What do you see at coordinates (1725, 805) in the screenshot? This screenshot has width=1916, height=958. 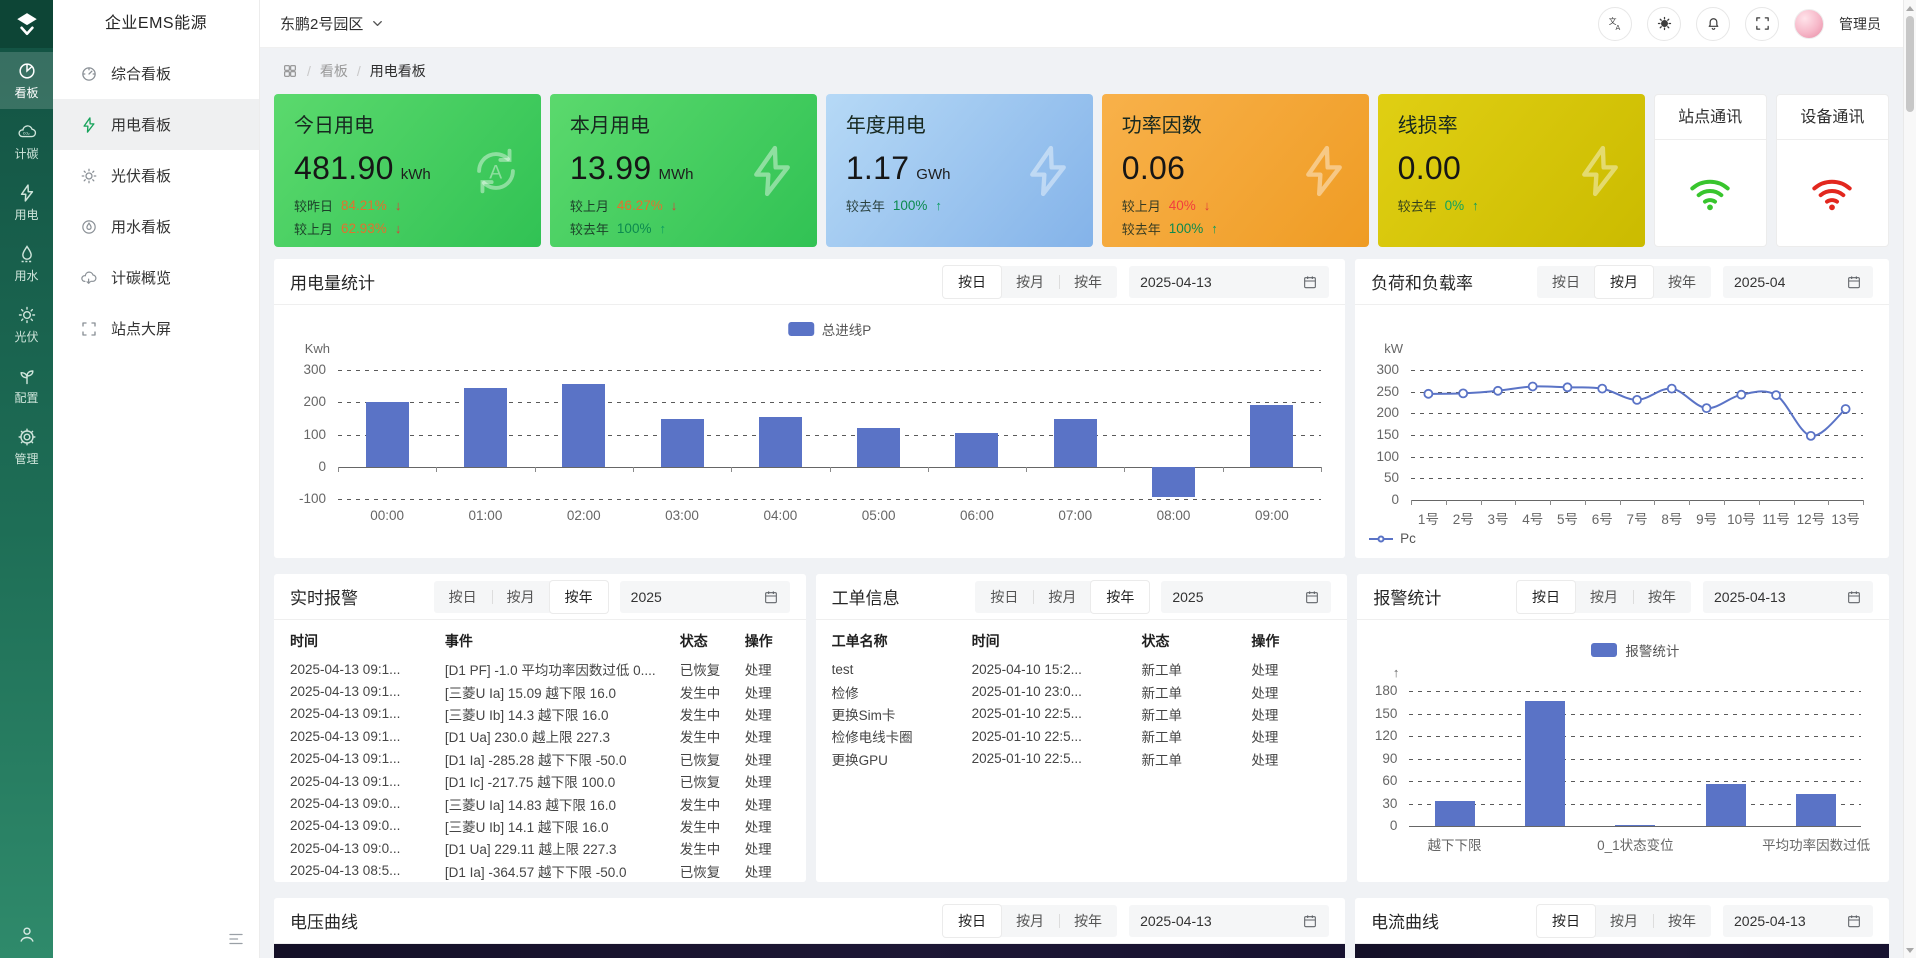 I see `bar-idx3` at bounding box center [1725, 805].